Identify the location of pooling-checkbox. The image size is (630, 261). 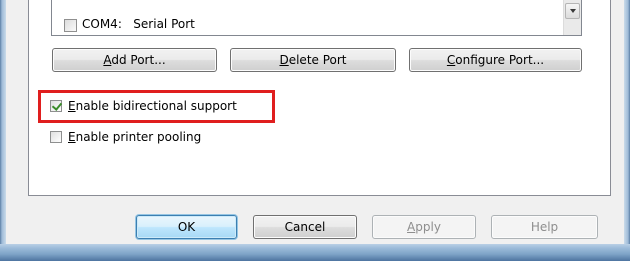
(56, 137).